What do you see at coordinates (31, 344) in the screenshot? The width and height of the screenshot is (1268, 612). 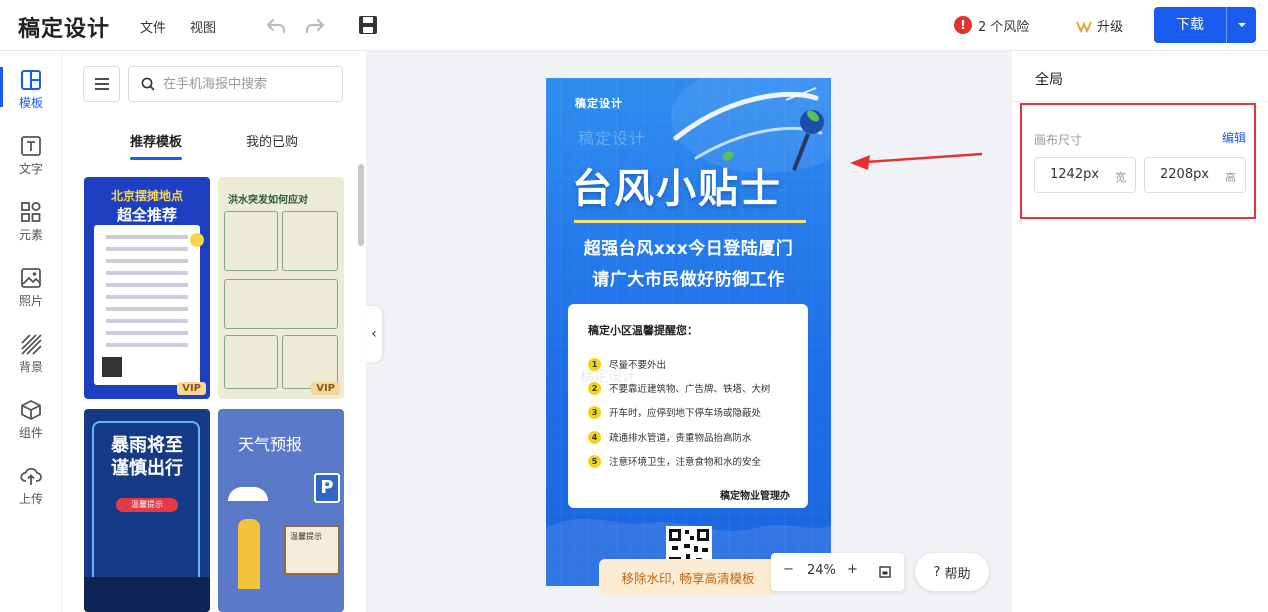 I see `background-icon` at bounding box center [31, 344].